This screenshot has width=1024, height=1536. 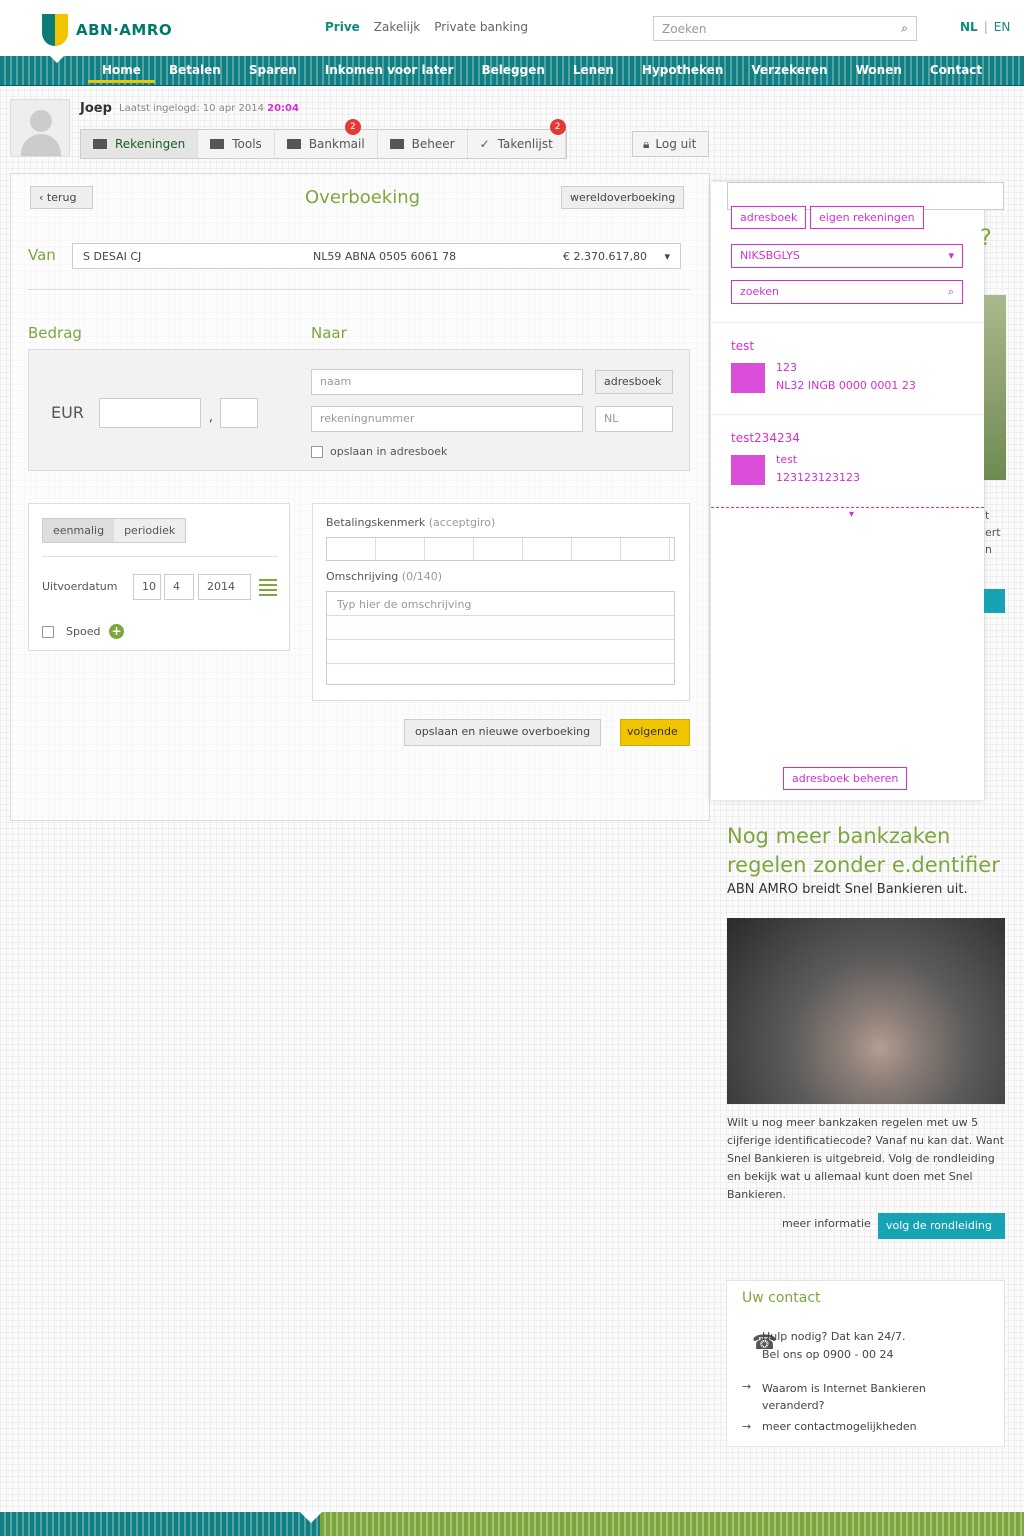 I want to click on tab-tools: Tools, so click(x=236, y=144).